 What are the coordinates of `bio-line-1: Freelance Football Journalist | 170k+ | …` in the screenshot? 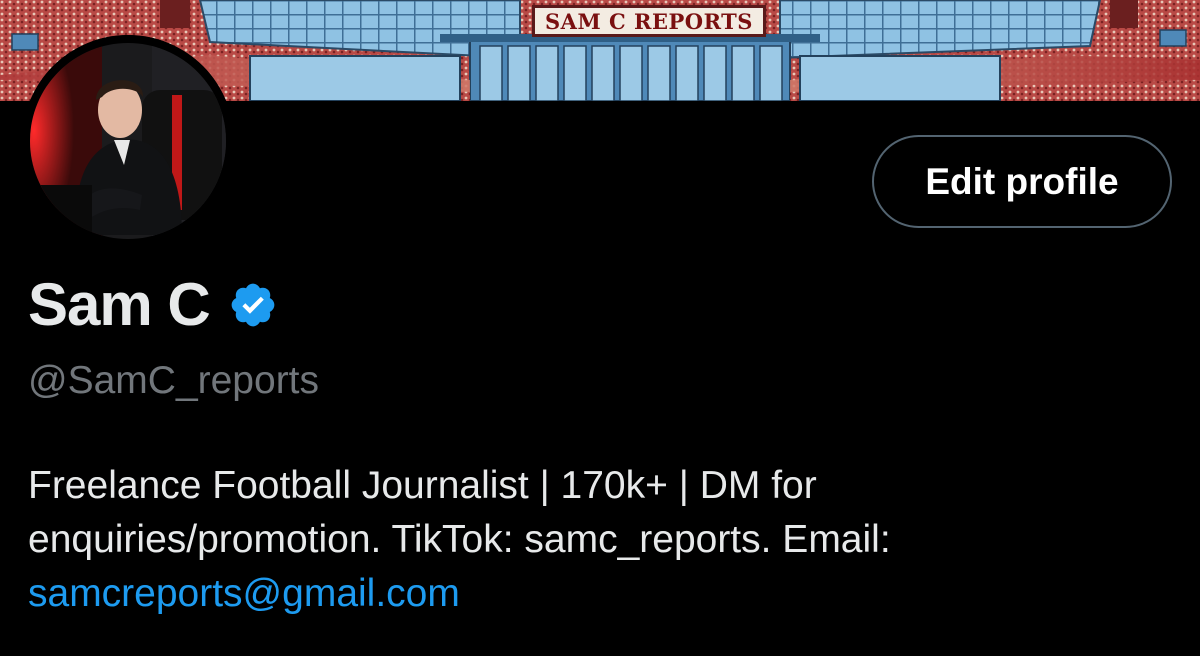 It's located at (422, 485).